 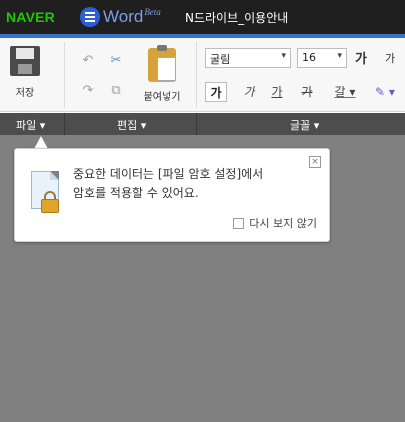 What do you see at coordinates (162, 97) in the screenshot?
I see `paste-label: 붙여넣기` at bounding box center [162, 97].